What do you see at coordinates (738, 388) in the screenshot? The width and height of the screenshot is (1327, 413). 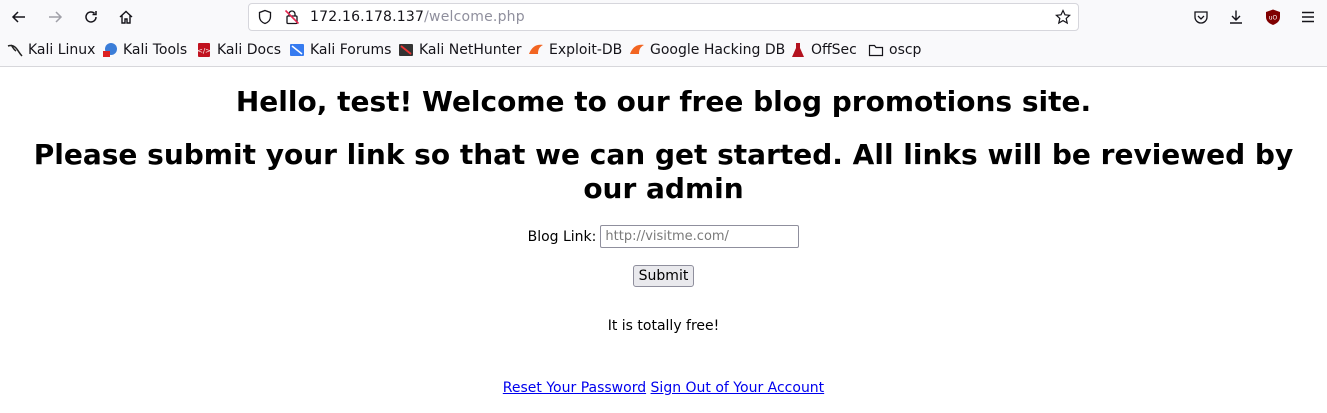 I see `sign-out-link: Sign Out of Your Account` at bounding box center [738, 388].